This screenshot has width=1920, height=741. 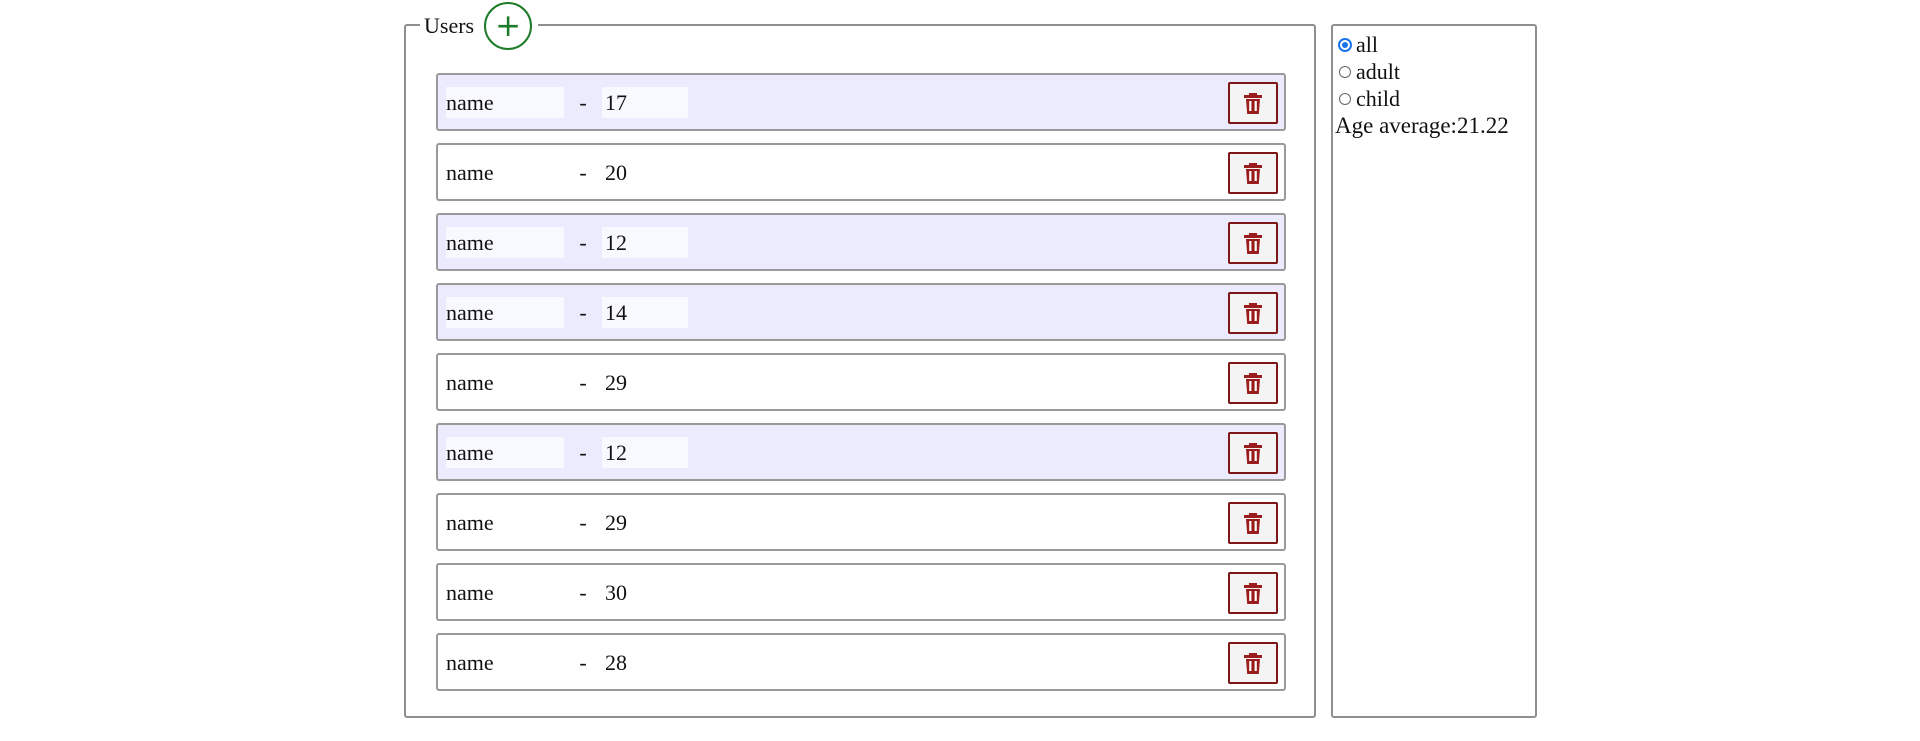 What do you see at coordinates (1435, 98) in the screenshot?
I see `filter-option-child: child` at bounding box center [1435, 98].